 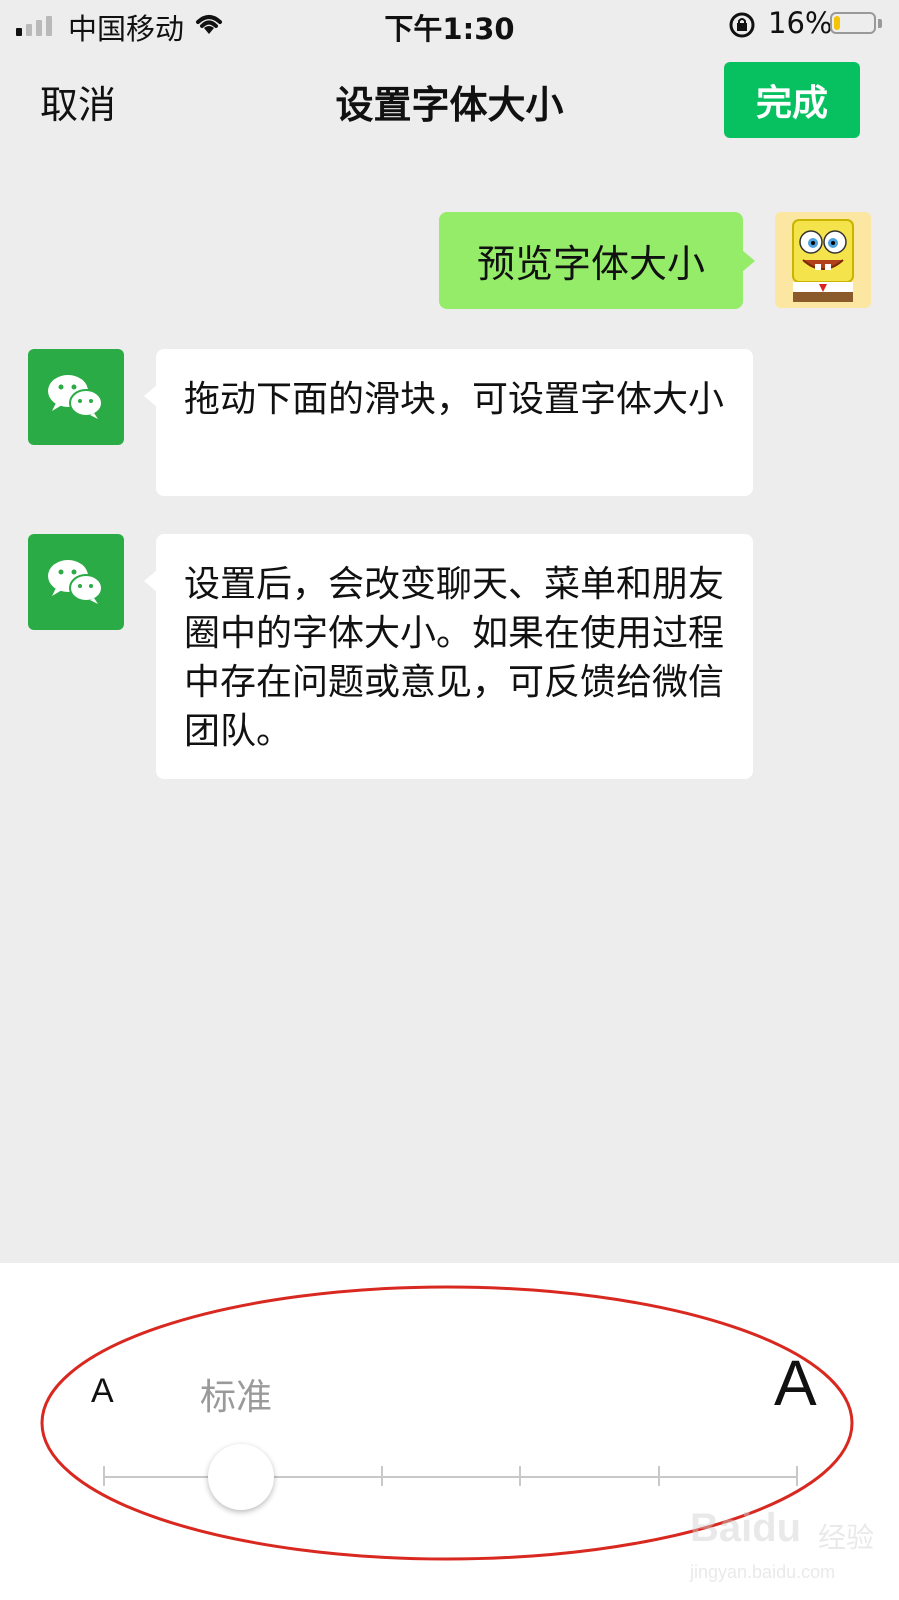 I want to click on watermark-suffix: 经验, so click(x=846, y=1537).